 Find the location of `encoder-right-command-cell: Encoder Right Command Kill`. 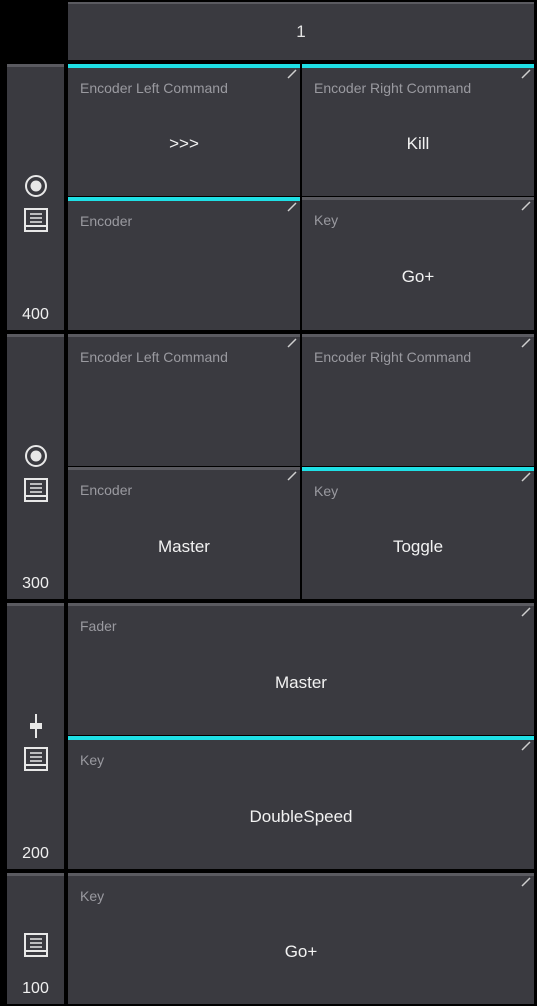

encoder-right-command-cell: Encoder Right Command Kill is located at coordinates (418, 130).